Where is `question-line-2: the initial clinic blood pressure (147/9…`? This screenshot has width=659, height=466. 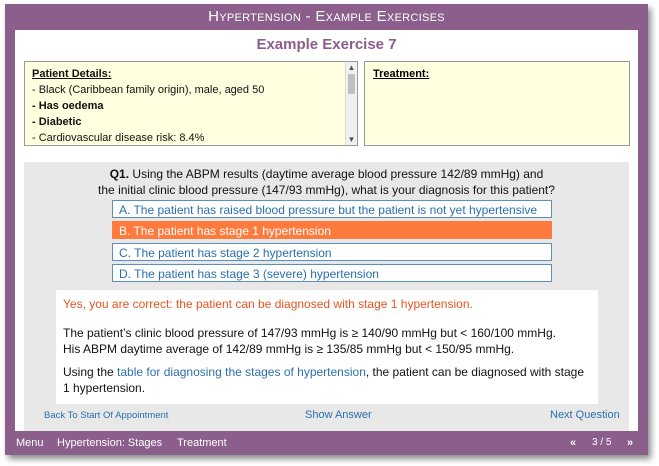
question-line-2: the initial clinic blood pressure (147/9… is located at coordinates (326, 190).